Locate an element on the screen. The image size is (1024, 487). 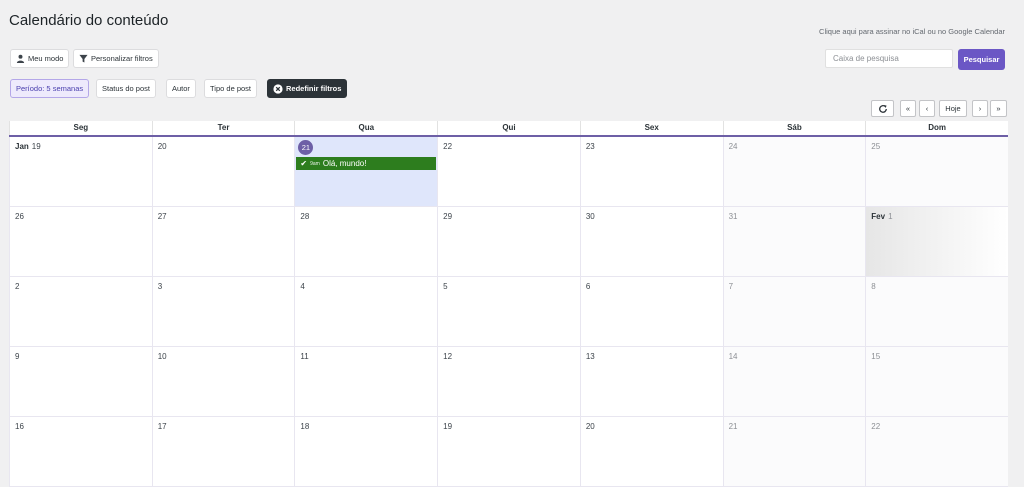
period-filter: Período: 5 semanas is located at coordinates (50, 88).